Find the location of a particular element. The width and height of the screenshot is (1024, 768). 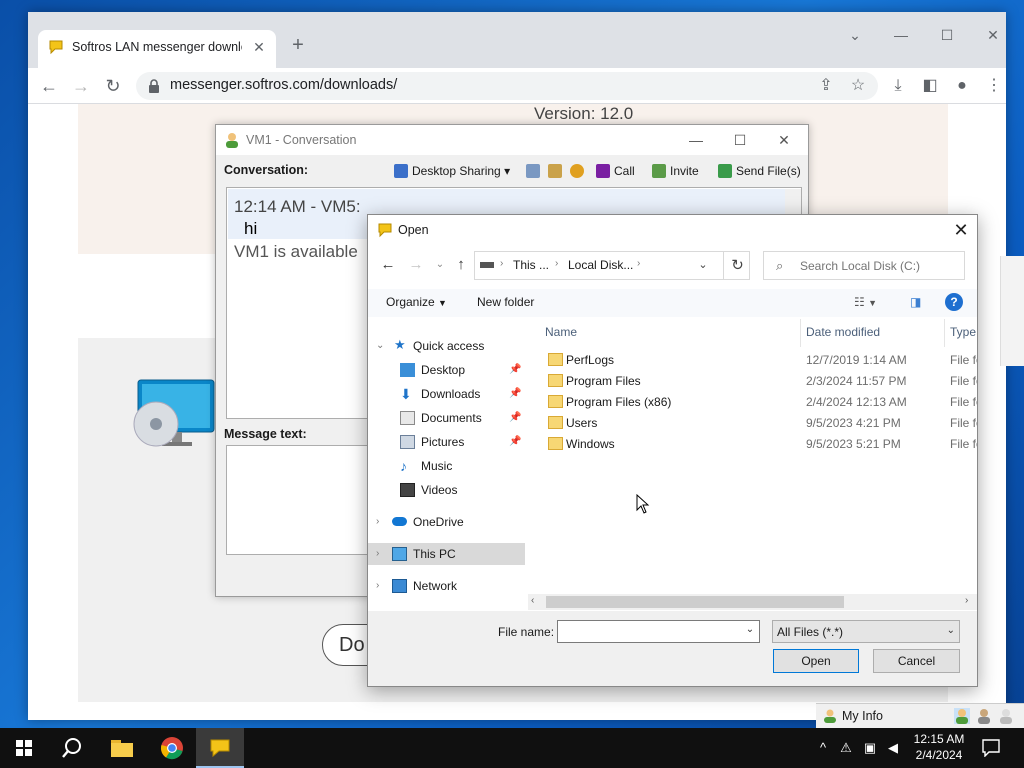

download-icon: ⤓ is located at coordinates (898, 86).